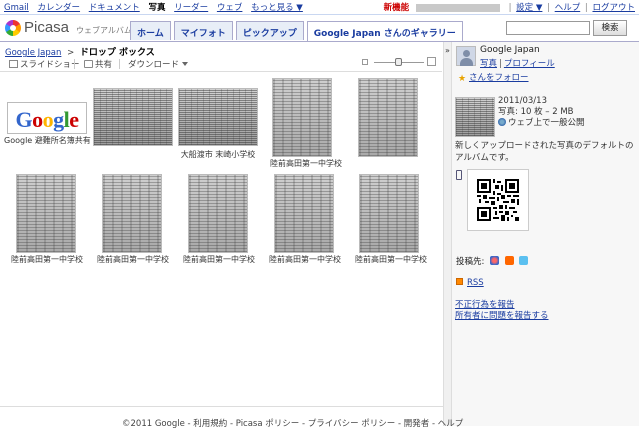 Image resolution: width=639 pixels, height=429 pixels. Describe the element at coordinates (191, 8) in the screenshot. I see `gbar-reader: リーダー` at that location.